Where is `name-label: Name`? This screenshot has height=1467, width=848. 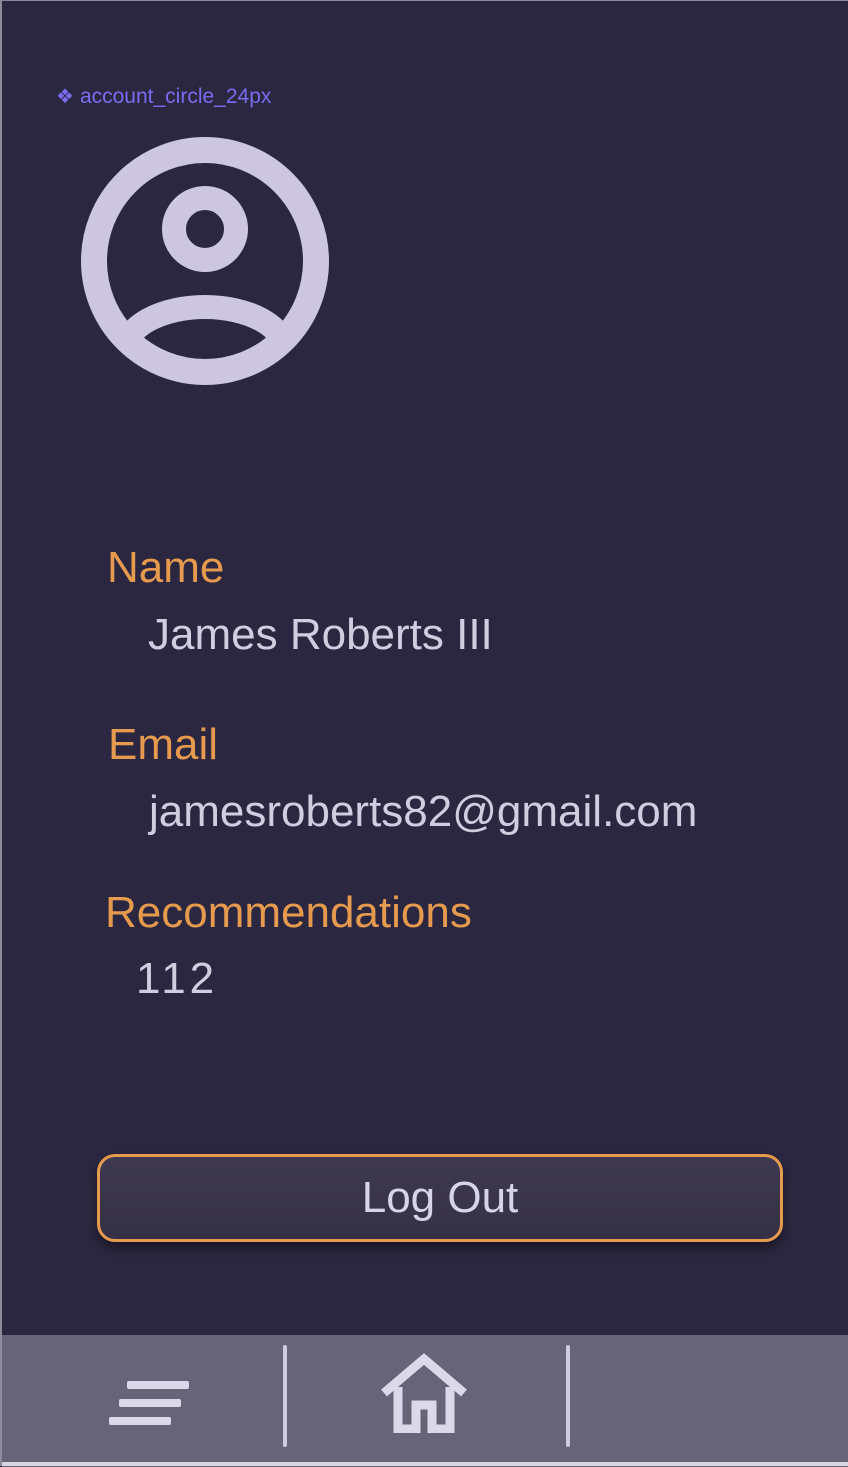 name-label: Name is located at coordinates (166, 567).